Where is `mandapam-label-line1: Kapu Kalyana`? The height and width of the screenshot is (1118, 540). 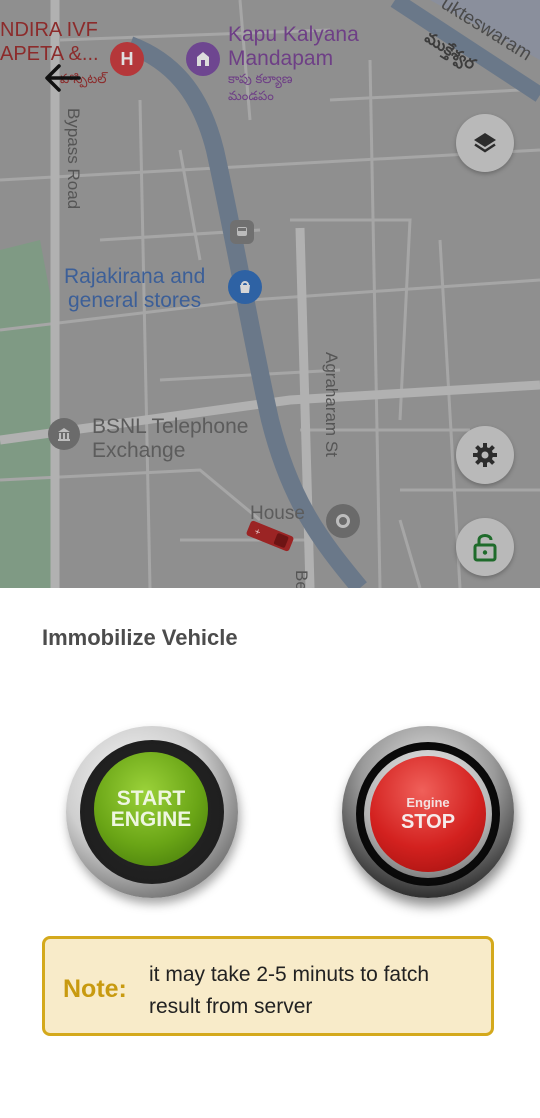
mandapam-label-line1: Kapu Kalyana is located at coordinates (293, 34).